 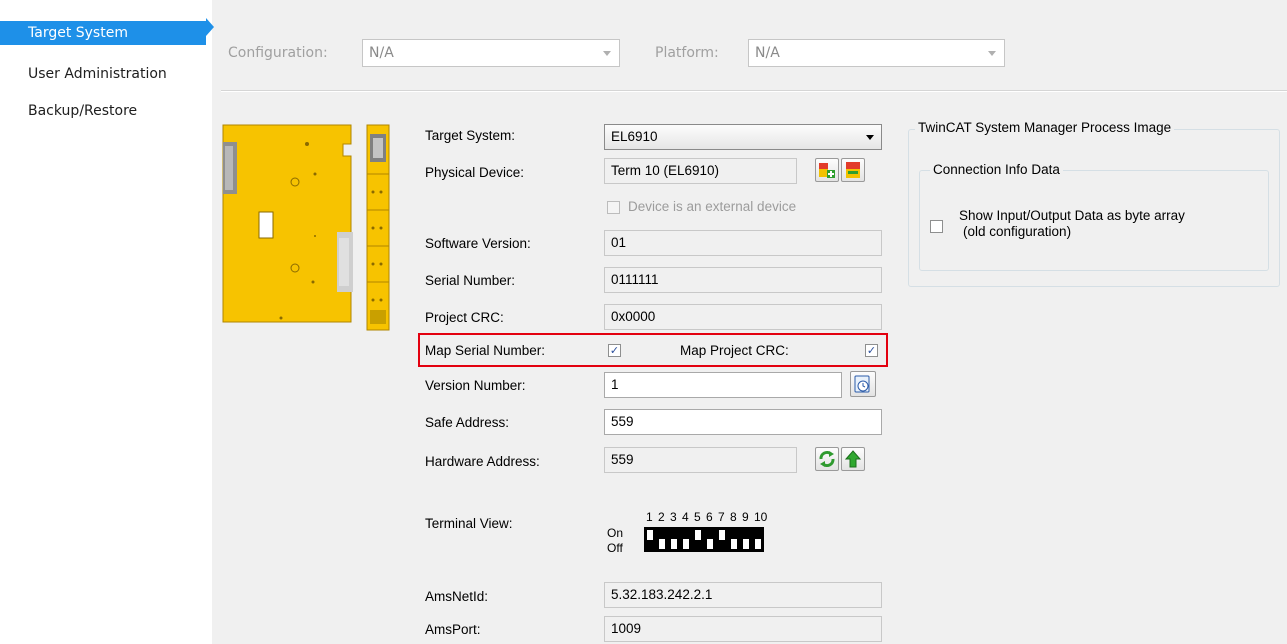 I want to click on hardware-address-label: Hardware Address:, so click(x=482, y=461).